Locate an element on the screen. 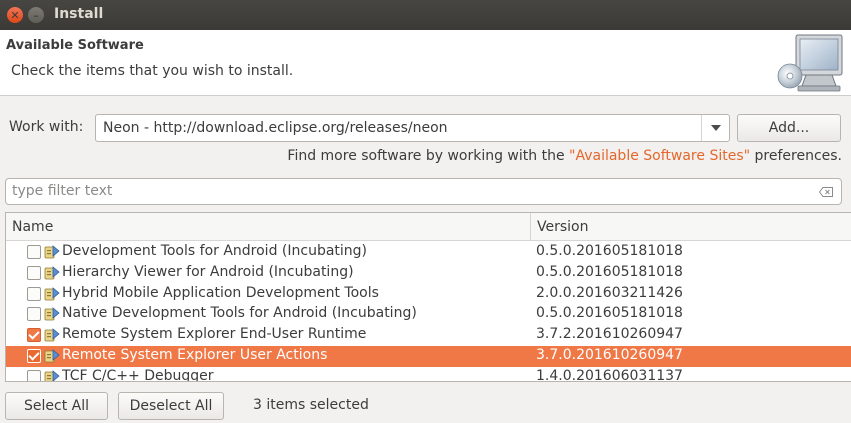 This screenshot has width=851, height=423. available-software-sites-link: "Available Software Sites" is located at coordinates (659, 156).